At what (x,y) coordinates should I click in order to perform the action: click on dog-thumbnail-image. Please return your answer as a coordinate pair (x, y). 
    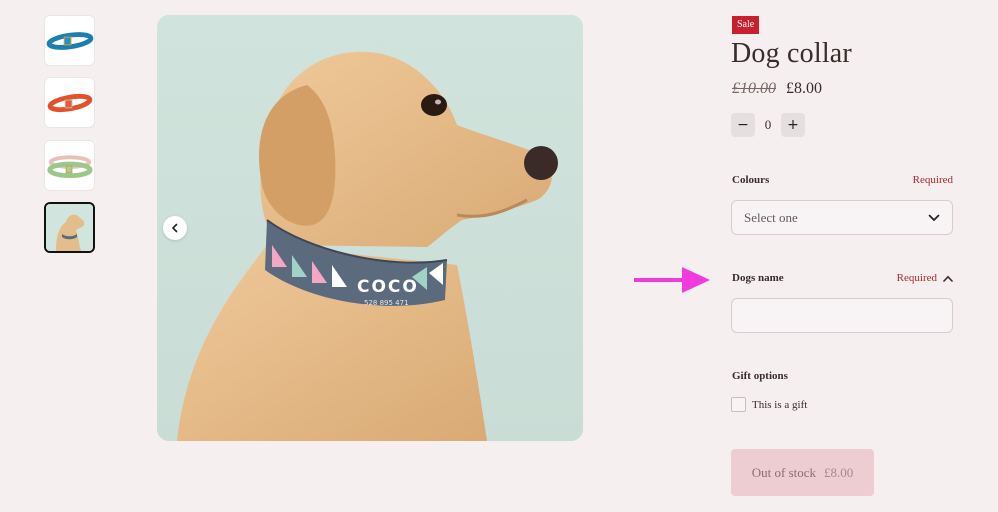
    Looking at the image, I should click on (69, 227).